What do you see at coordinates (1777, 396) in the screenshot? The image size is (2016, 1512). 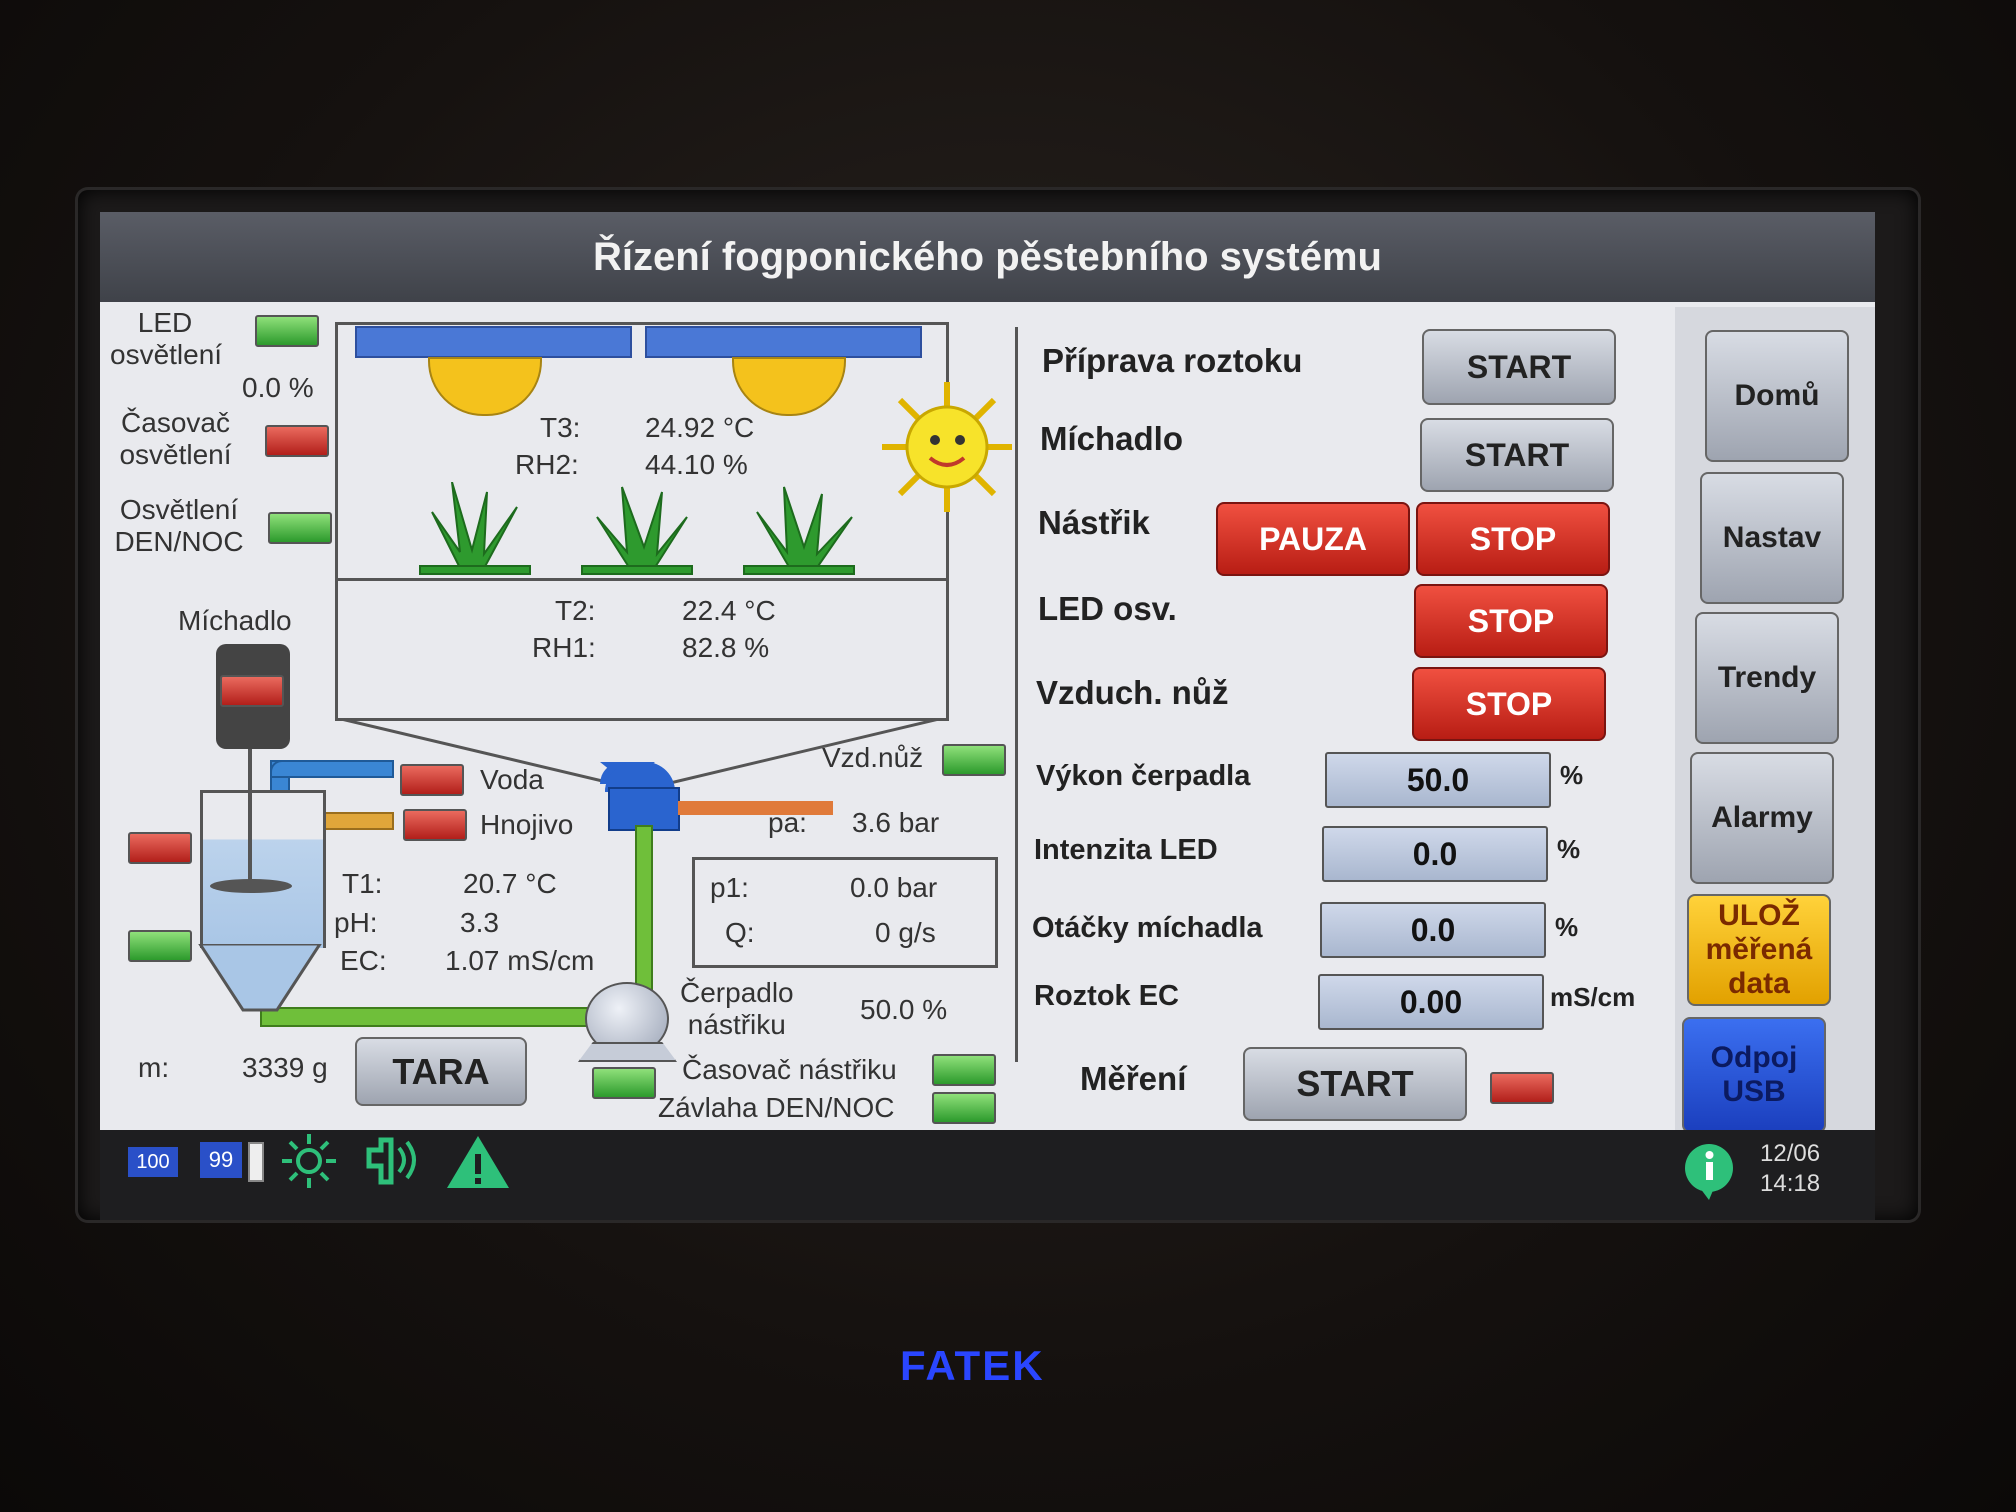 I see `nav-home-button: Domů` at bounding box center [1777, 396].